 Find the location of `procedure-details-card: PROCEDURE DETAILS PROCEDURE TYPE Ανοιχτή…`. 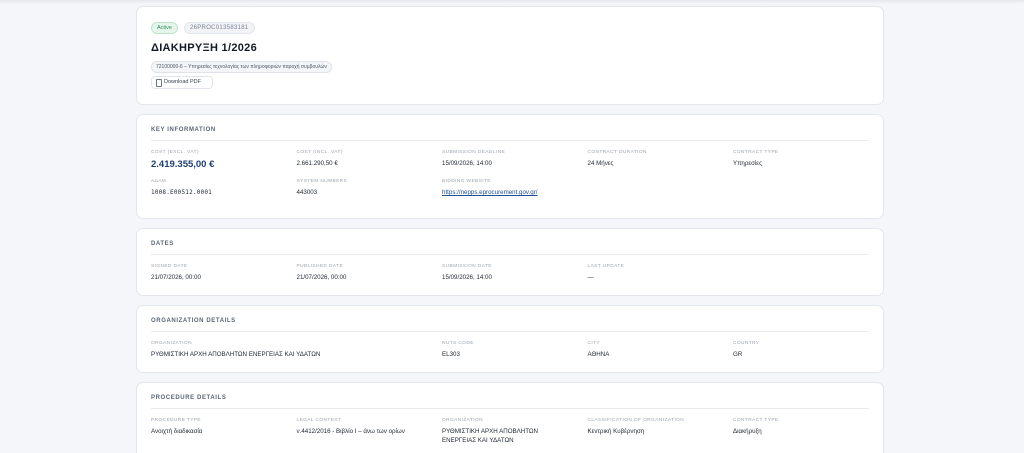

procedure-details-card: PROCEDURE DETAILS PROCEDURE TYPE Ανοιχτή… is located at coordinates (510, 417).